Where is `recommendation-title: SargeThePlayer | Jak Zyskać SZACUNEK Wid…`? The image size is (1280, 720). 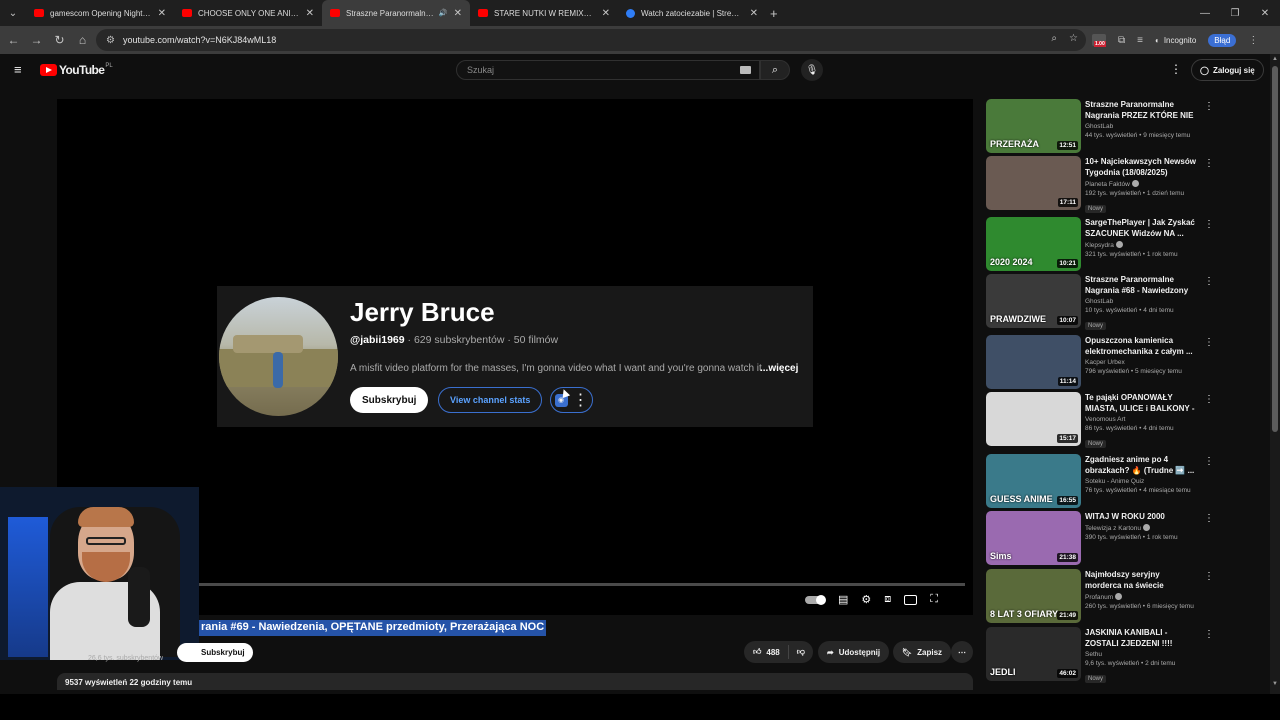 recommendation-title: SargeThePlayer | Jak Zyskać SZACUNEK Wid… is located at coordinates (1141, 228).